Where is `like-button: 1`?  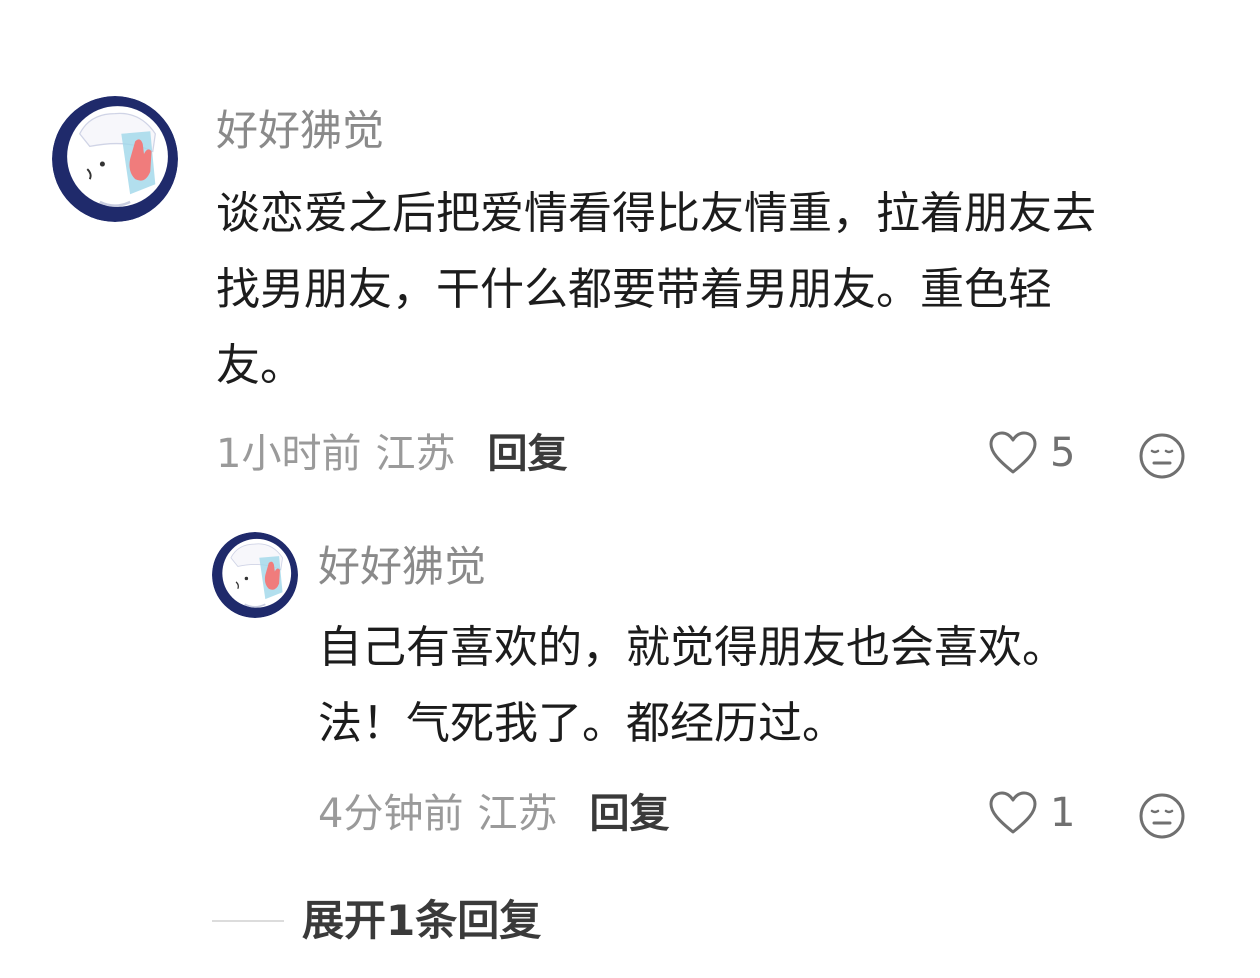
like-button: 1 is located at coordinates (1031, 813).